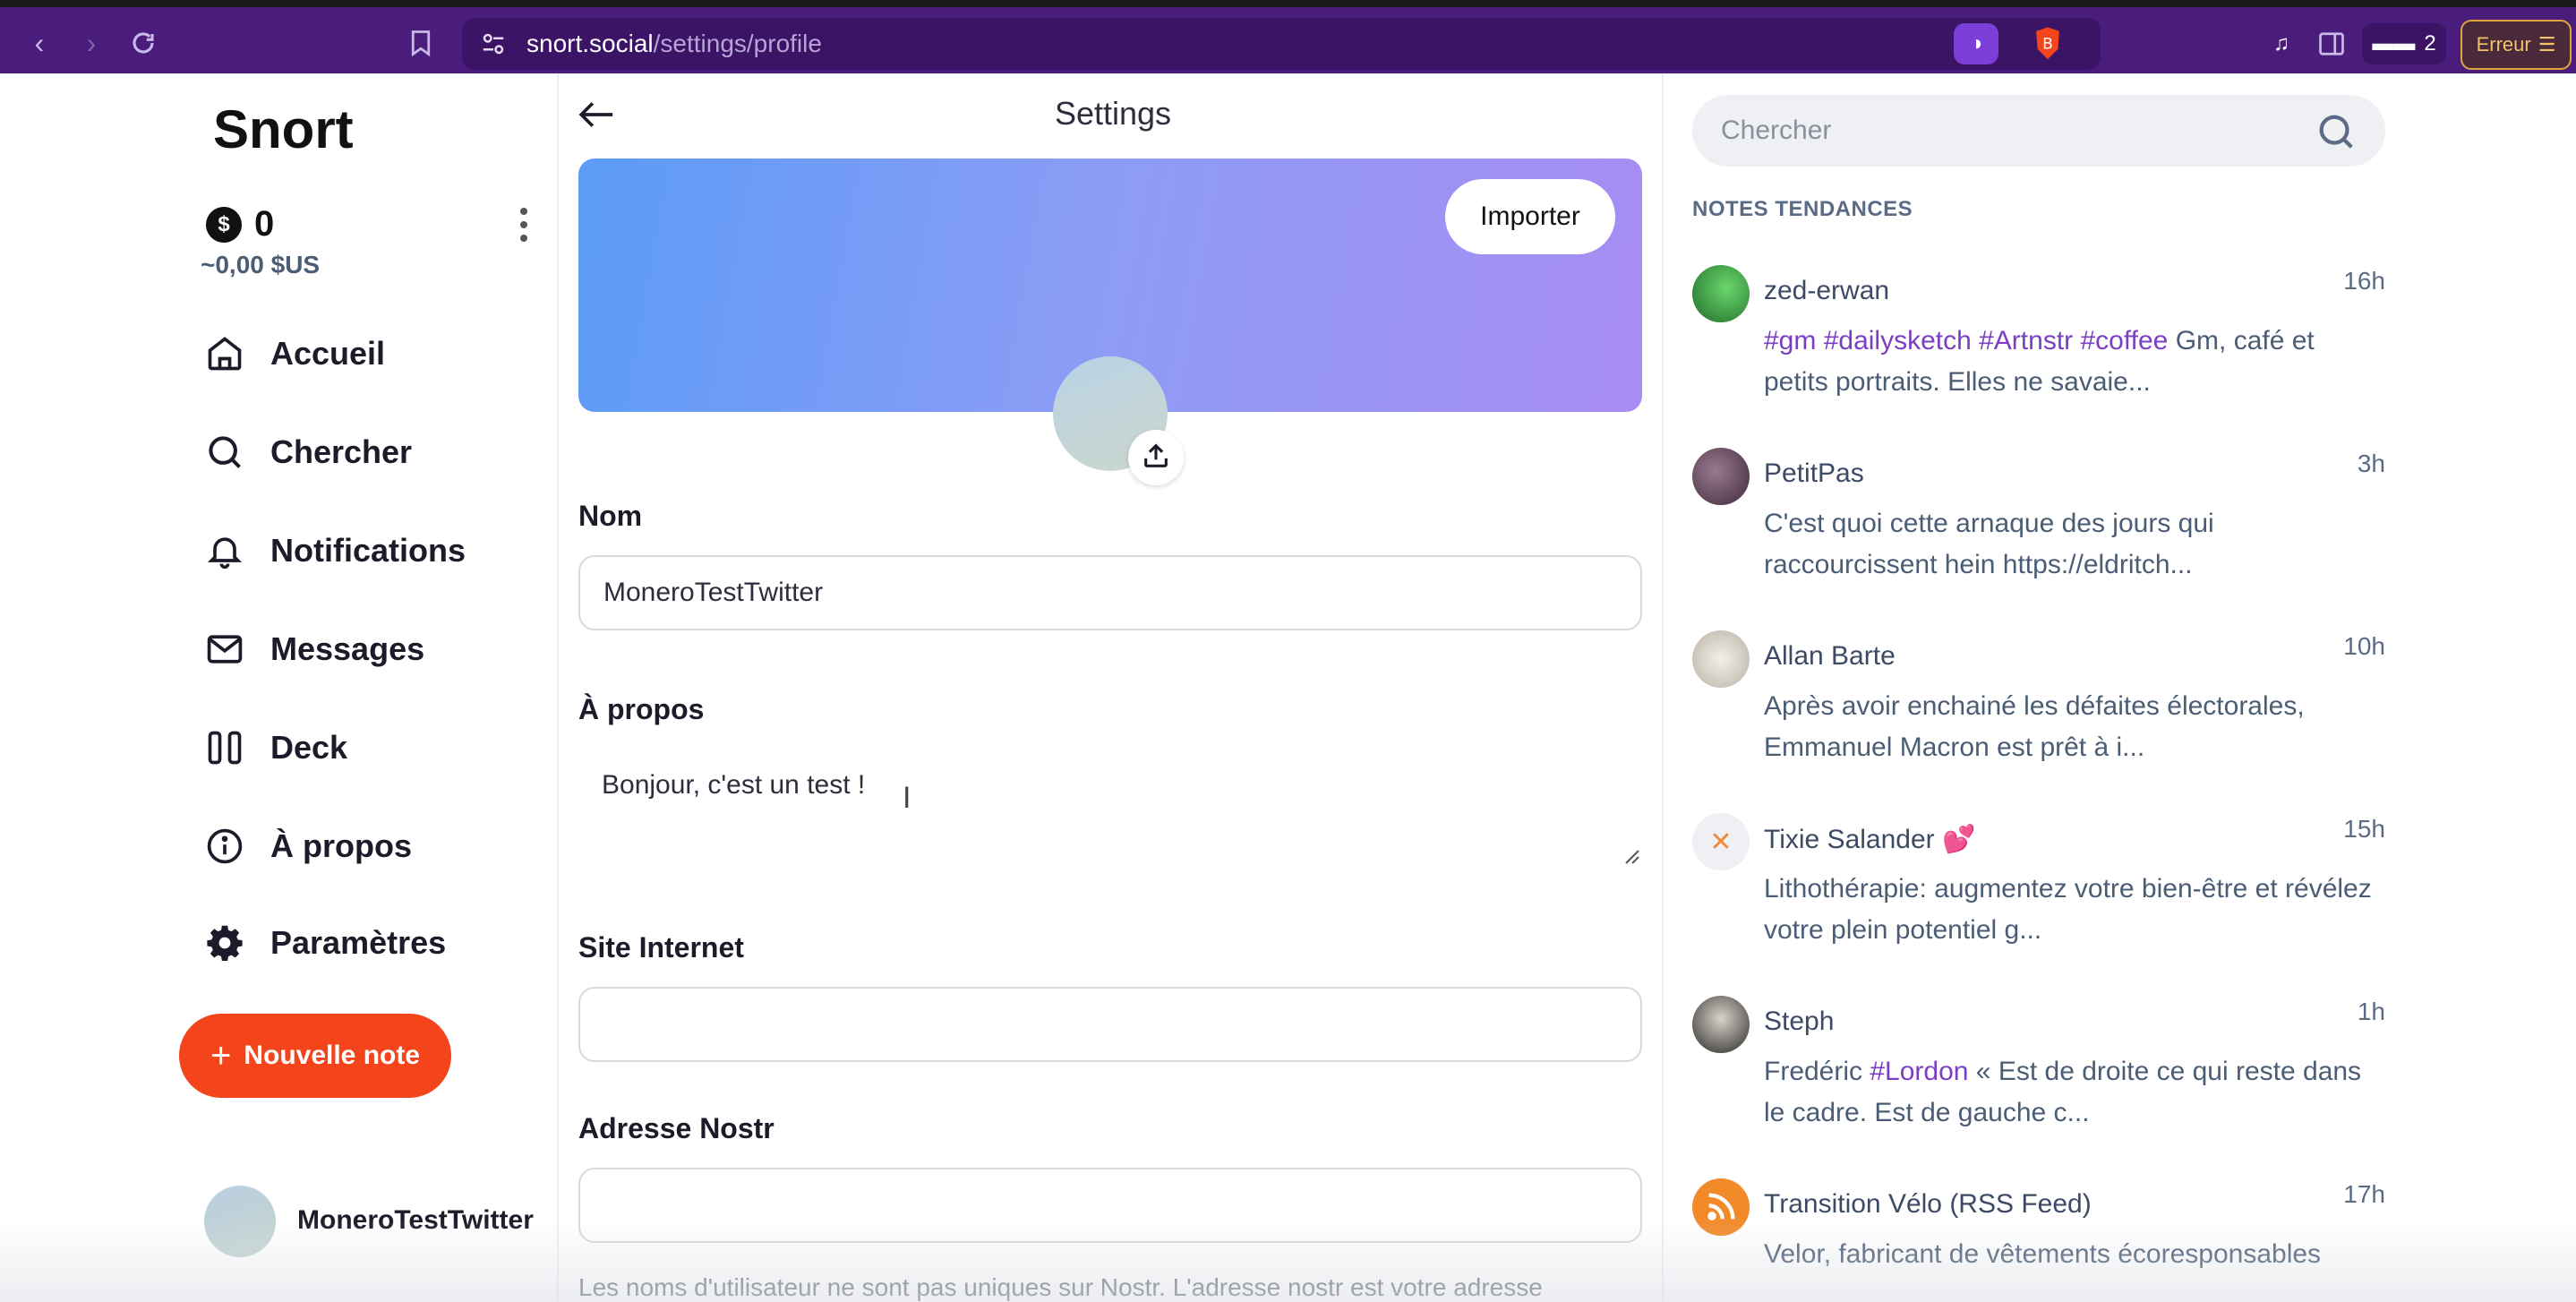  I want to click on upload-icon, so click(1156, 458).